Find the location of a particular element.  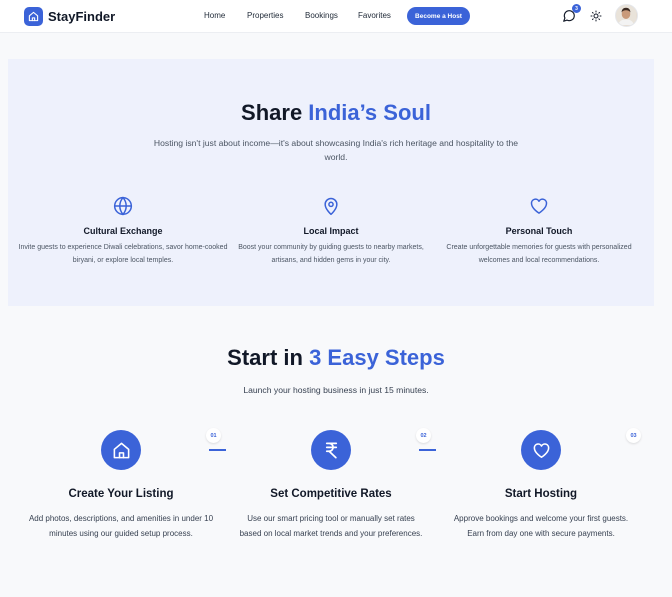

nav-link-bookings: Bookings is located at coordinates (321, 15).